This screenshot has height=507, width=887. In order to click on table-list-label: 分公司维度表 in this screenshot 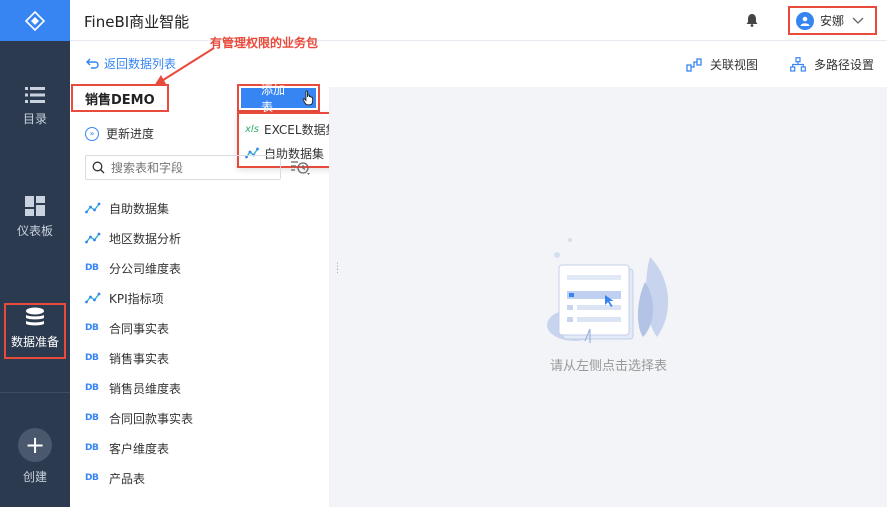, I will do `click(145, 268)`.